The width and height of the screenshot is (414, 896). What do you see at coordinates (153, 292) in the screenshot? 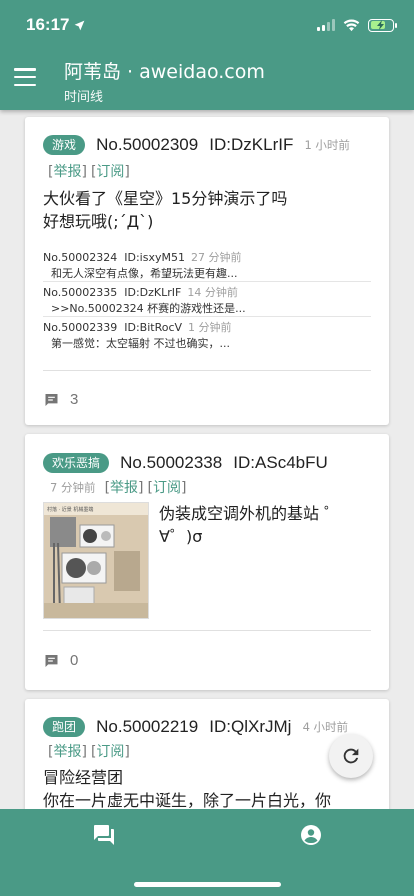
I see `reply-user-id: ID:DzKLrIF` at bounding box center [153, 292].